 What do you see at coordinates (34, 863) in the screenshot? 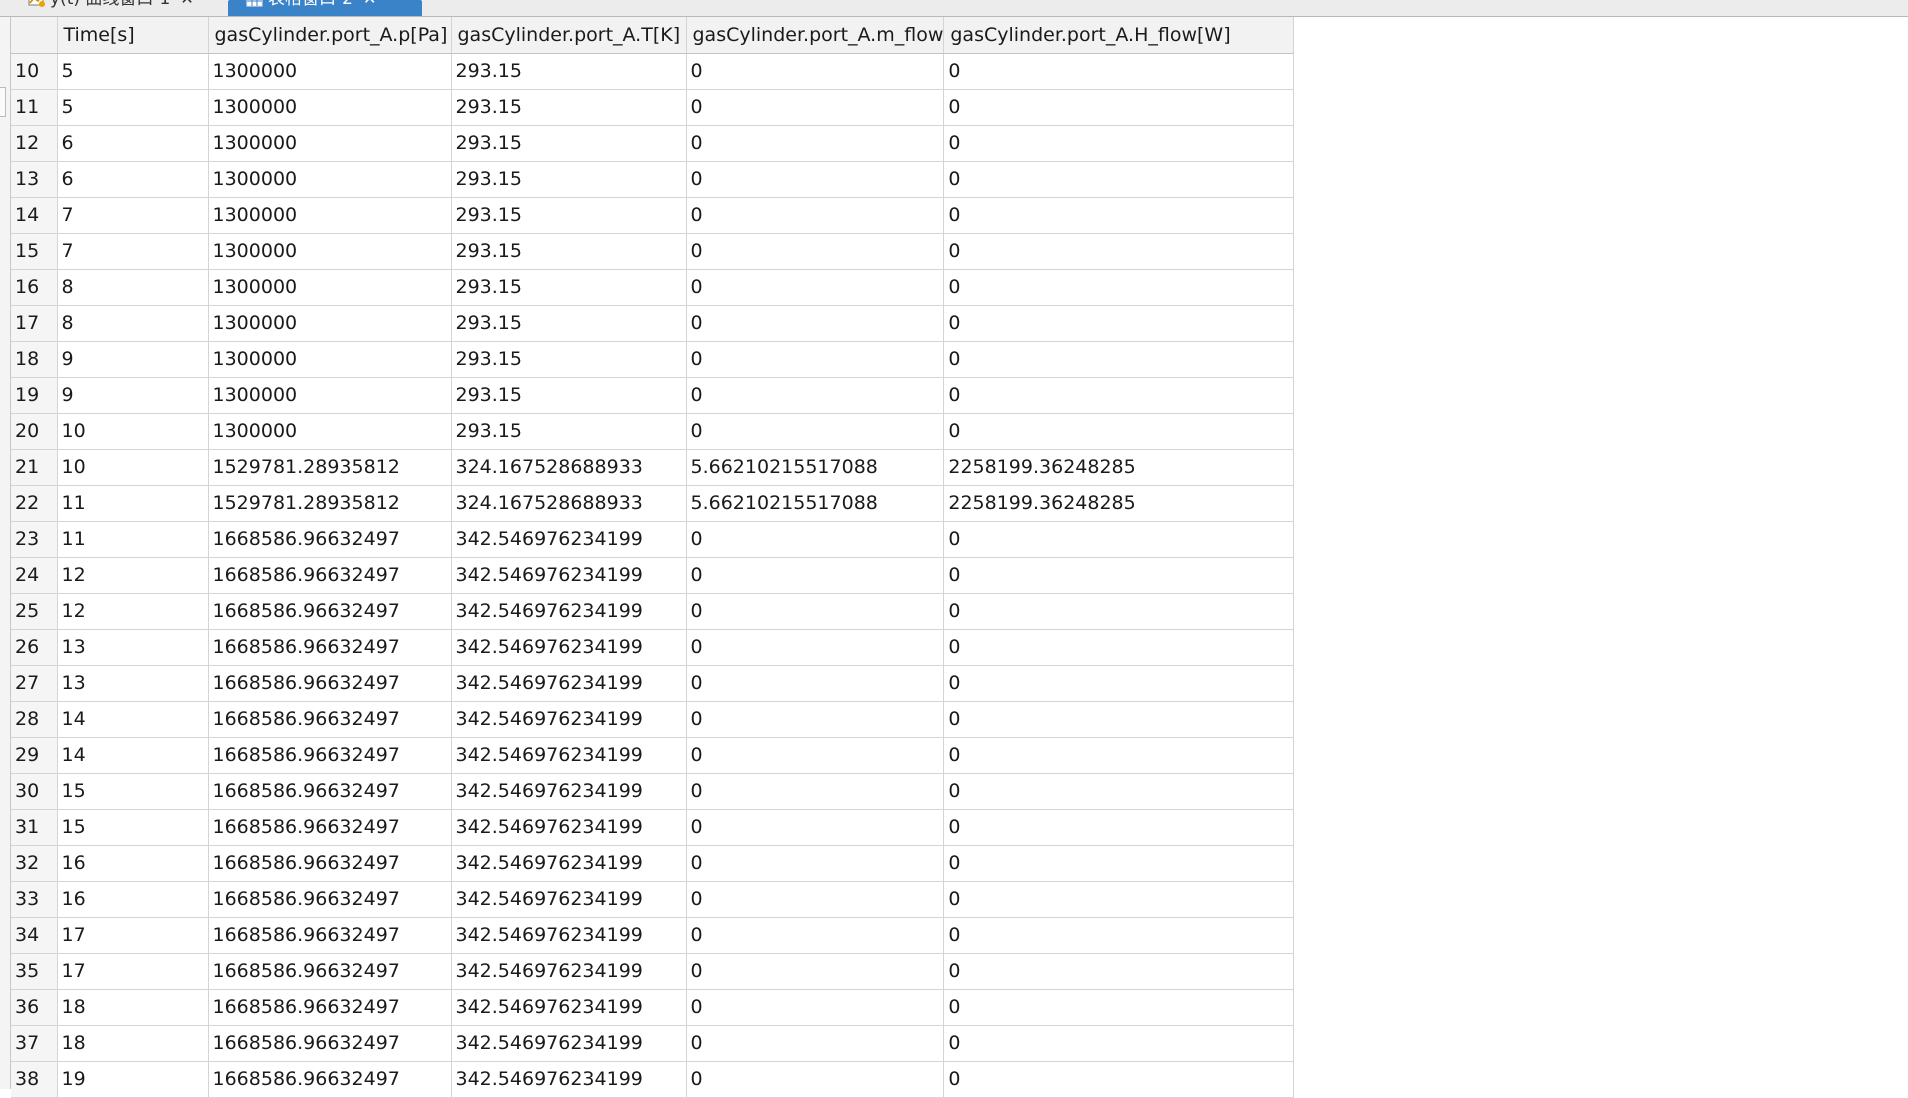
I see `row-number-cell: 32` at bounding box center [34, 863].